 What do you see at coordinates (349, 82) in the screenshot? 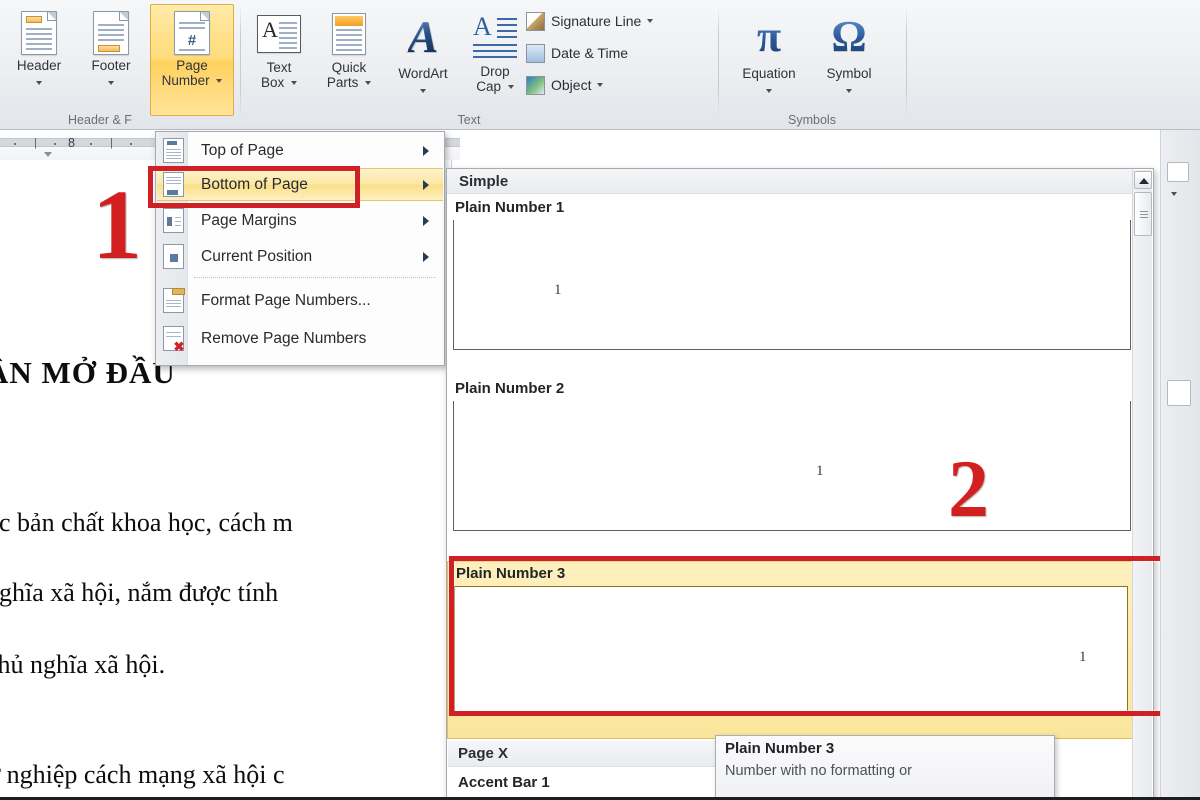
I see `quick-parts-label-line2: Parts` at bounding box center [349, 82].